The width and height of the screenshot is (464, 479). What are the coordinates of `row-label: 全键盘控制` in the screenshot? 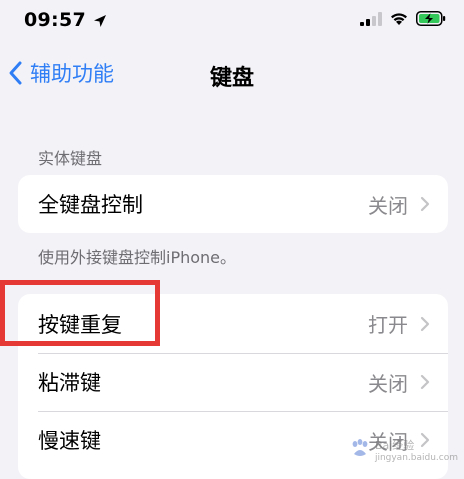 It's located at (90, 205).